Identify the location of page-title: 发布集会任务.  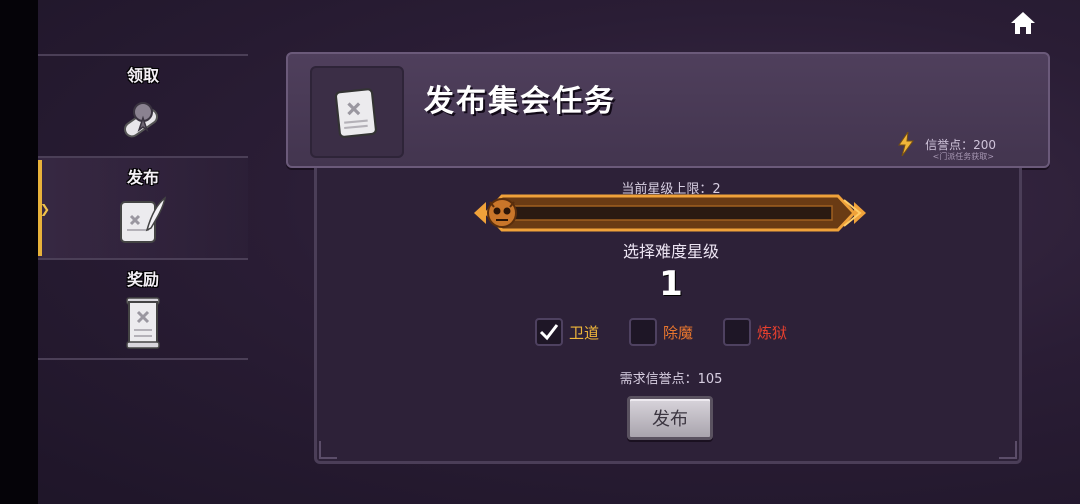
(520, 101).